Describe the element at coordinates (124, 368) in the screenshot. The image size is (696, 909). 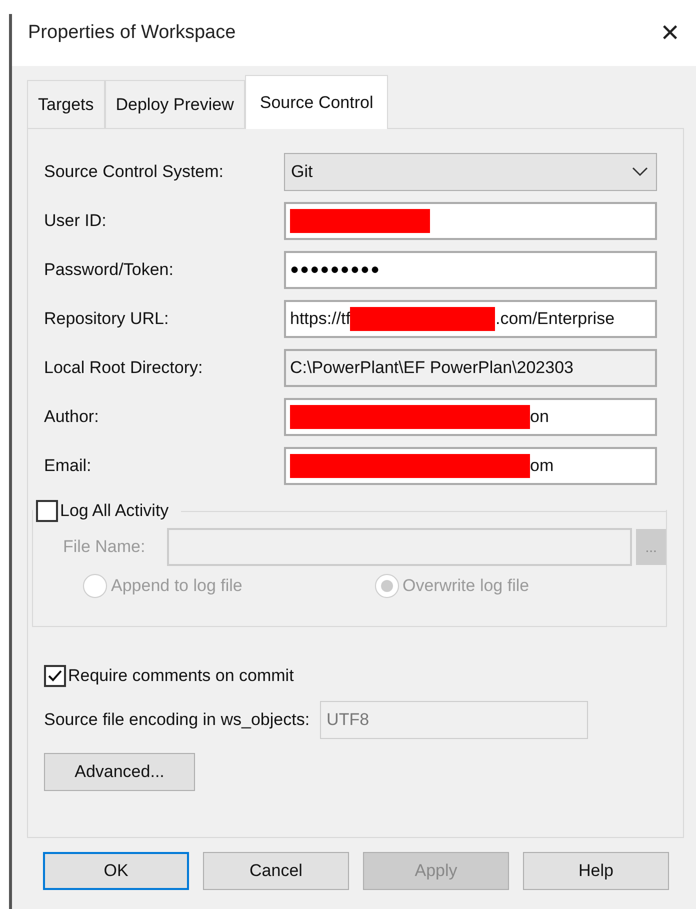
I see `field-label: Local Root Directory:` at that location.